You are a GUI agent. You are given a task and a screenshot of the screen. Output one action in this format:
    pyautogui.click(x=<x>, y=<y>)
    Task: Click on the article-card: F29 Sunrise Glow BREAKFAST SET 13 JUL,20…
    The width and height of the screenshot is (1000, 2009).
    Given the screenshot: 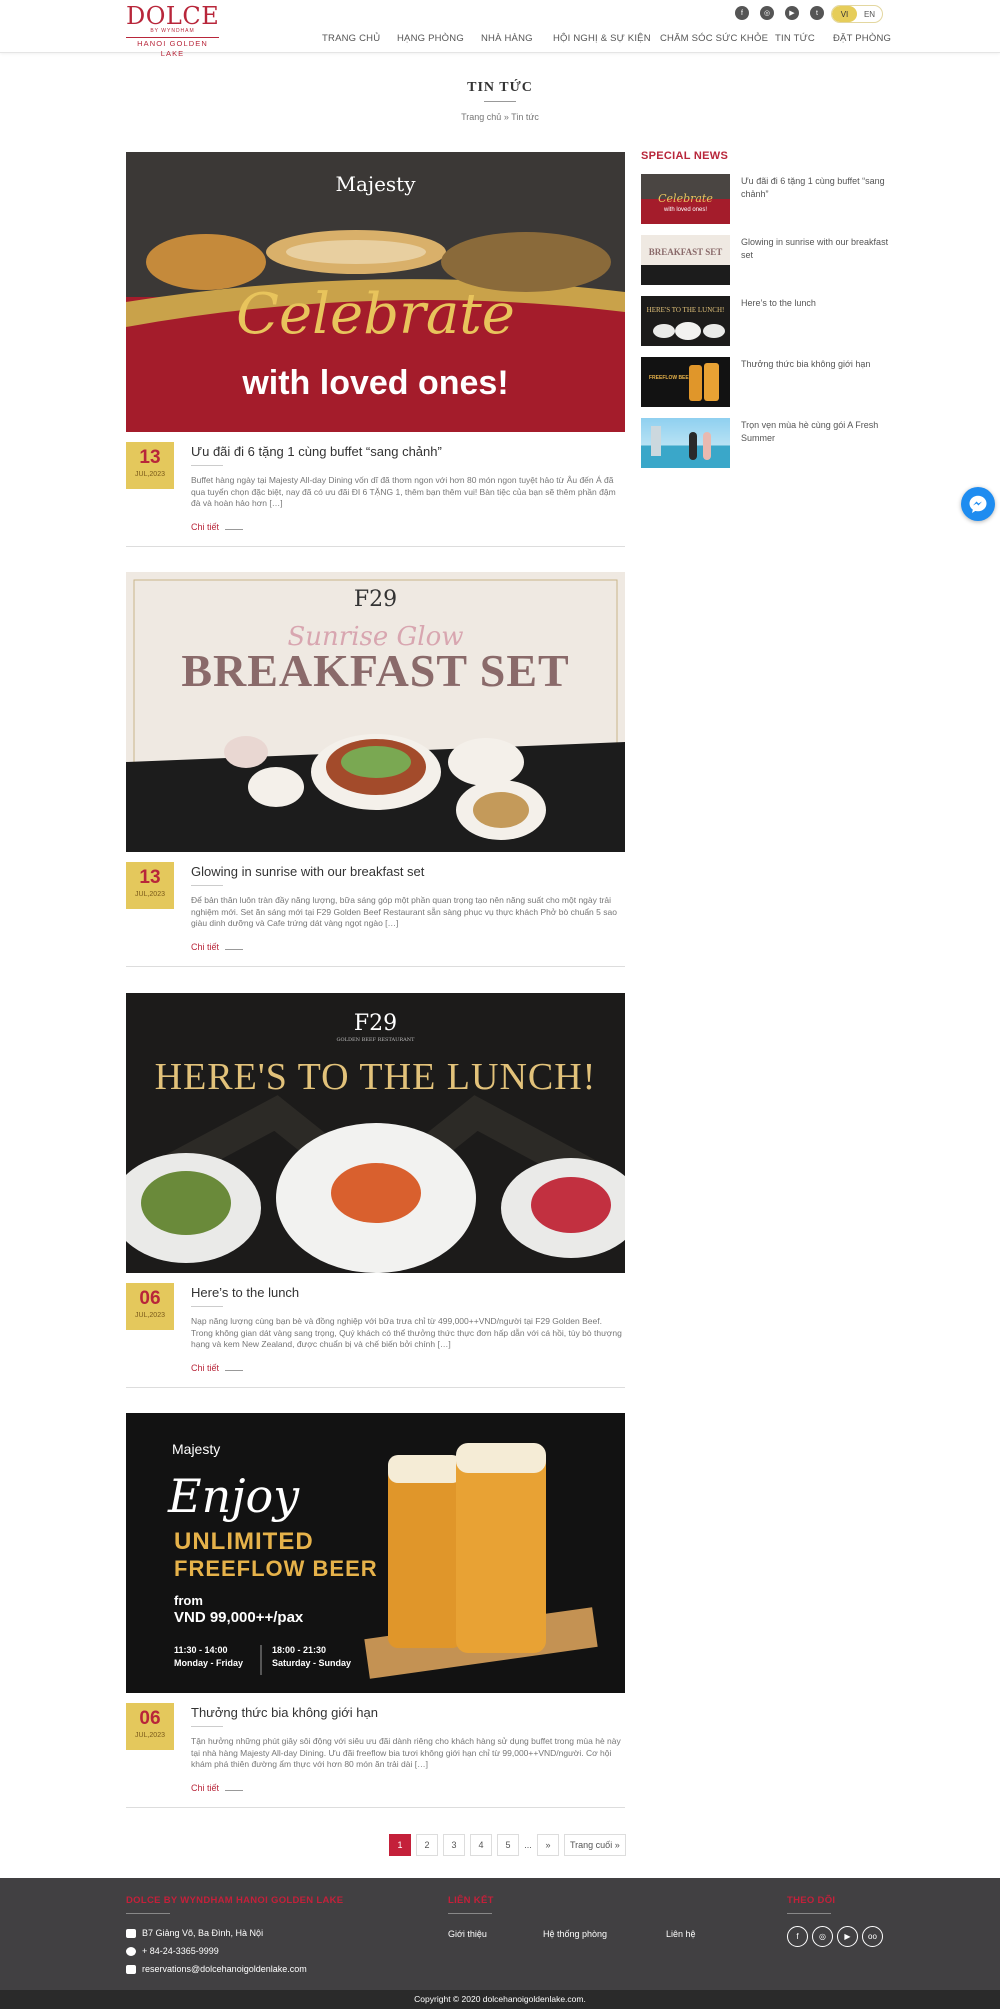 What is the action you would take?
    pyautogui.click(x=375, y=770)
    